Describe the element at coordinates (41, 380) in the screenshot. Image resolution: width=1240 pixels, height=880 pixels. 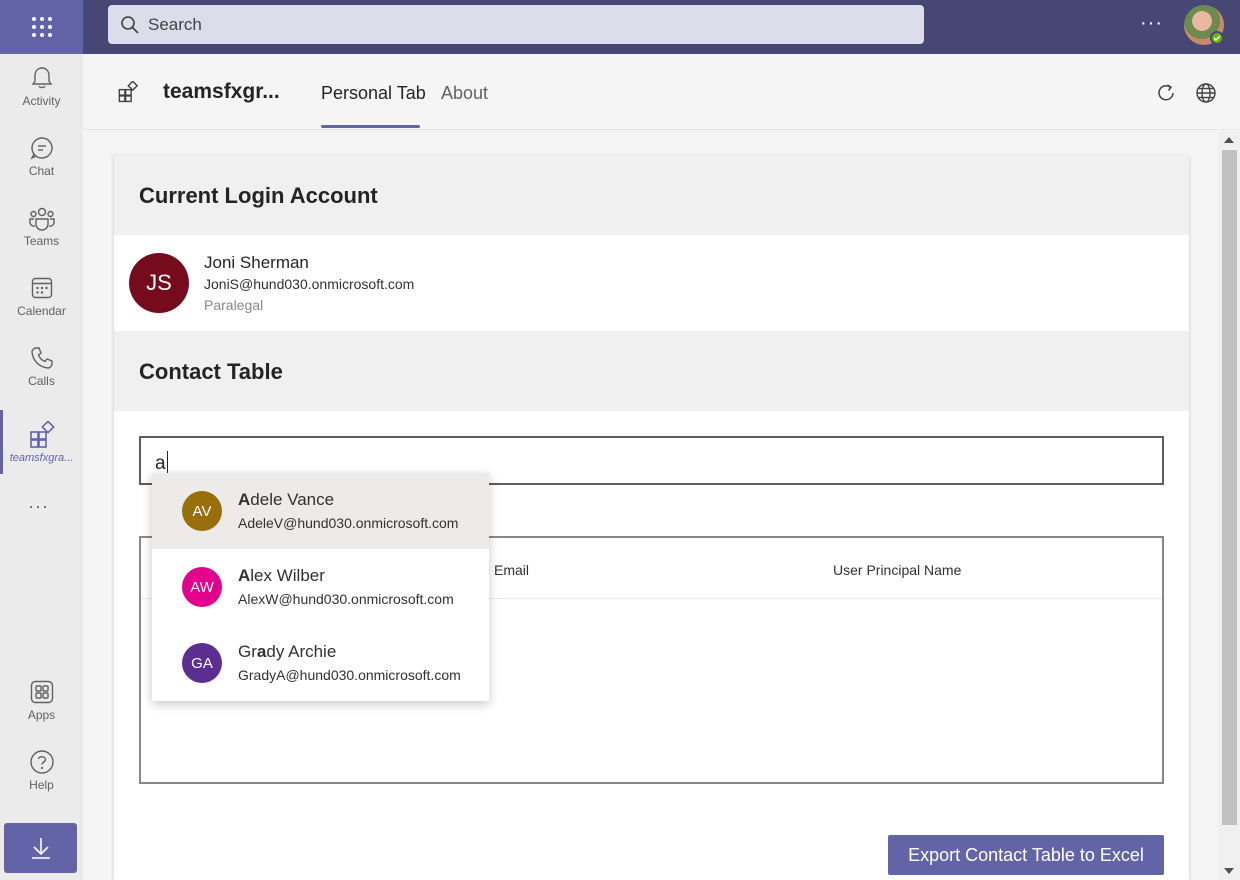
I see `rail-label: Calls` at that location.